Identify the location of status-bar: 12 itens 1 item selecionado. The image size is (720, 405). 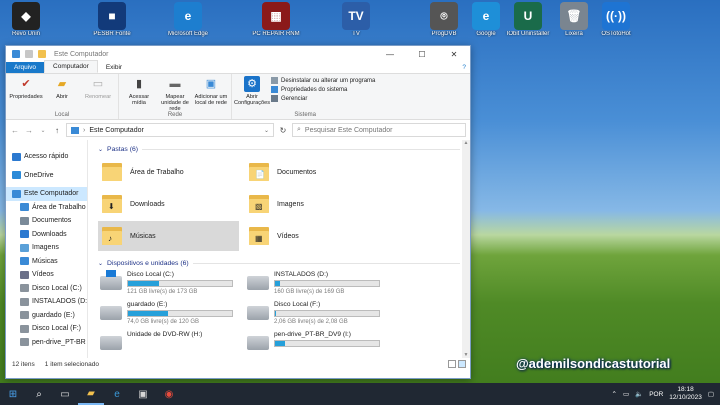
(238, 364).